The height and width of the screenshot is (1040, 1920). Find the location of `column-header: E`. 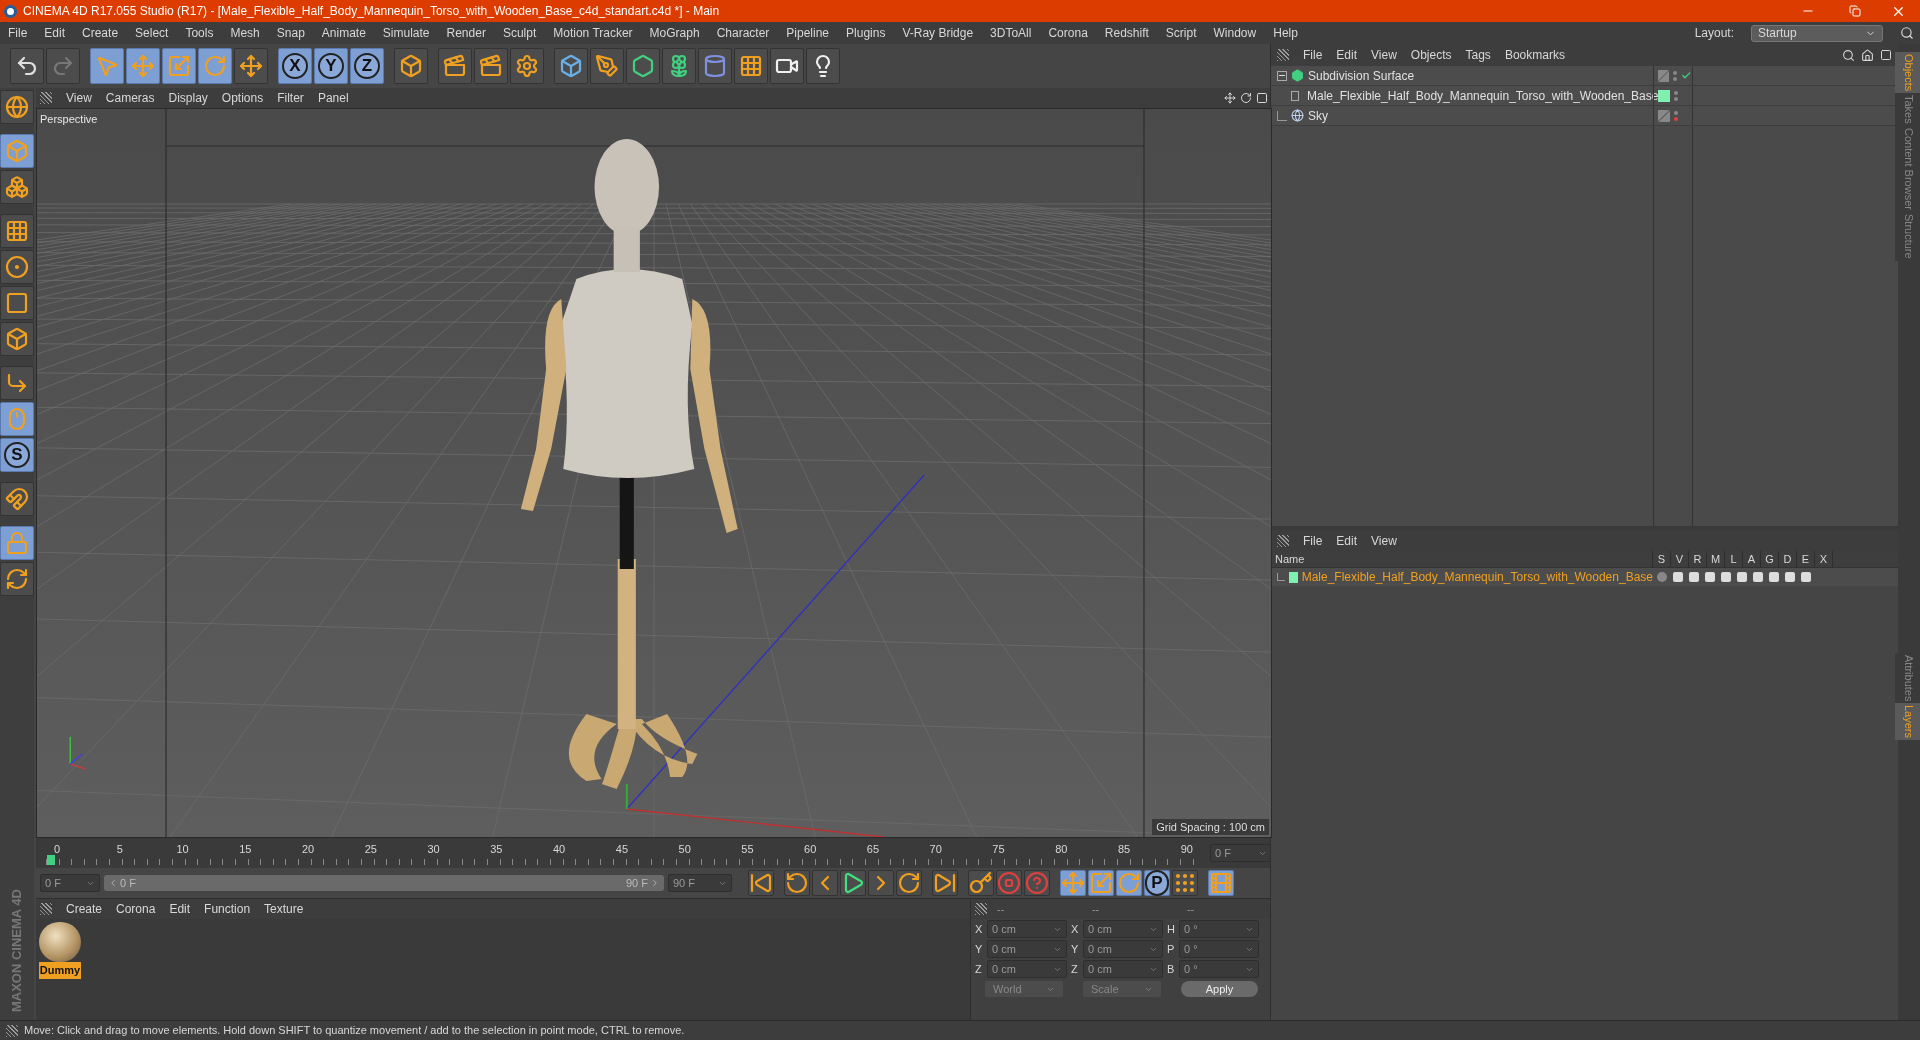

column-header: E is located at coordinates (1806, 559).